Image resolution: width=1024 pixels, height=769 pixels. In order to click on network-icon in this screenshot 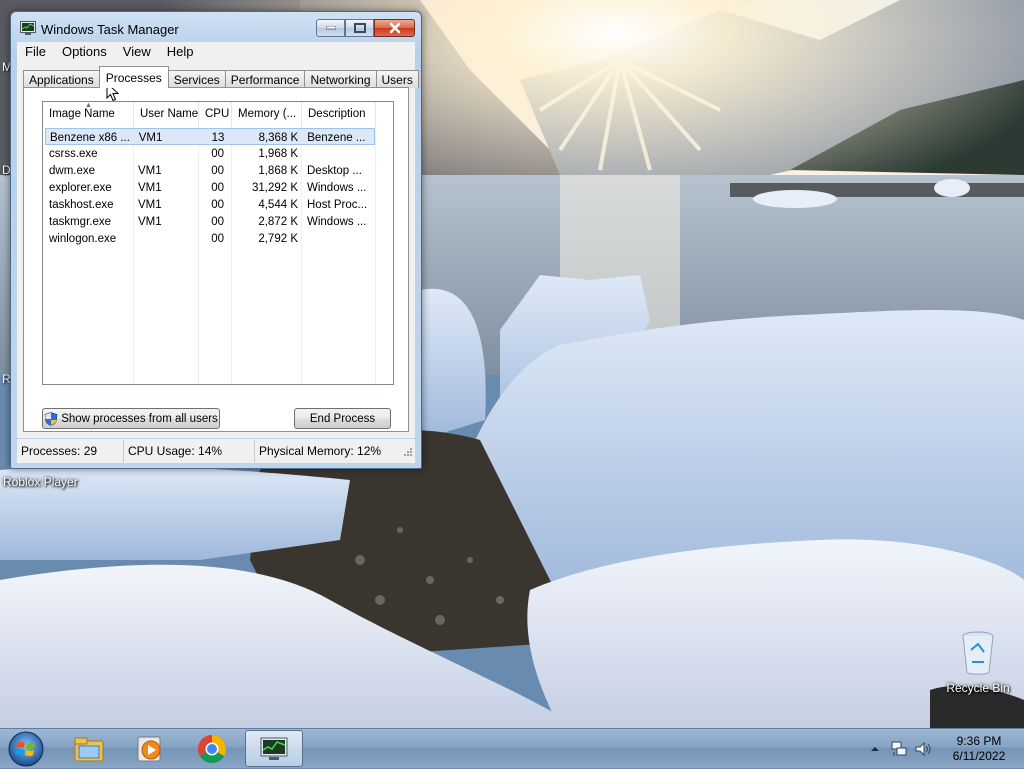, I will do `click(899, 749)`.